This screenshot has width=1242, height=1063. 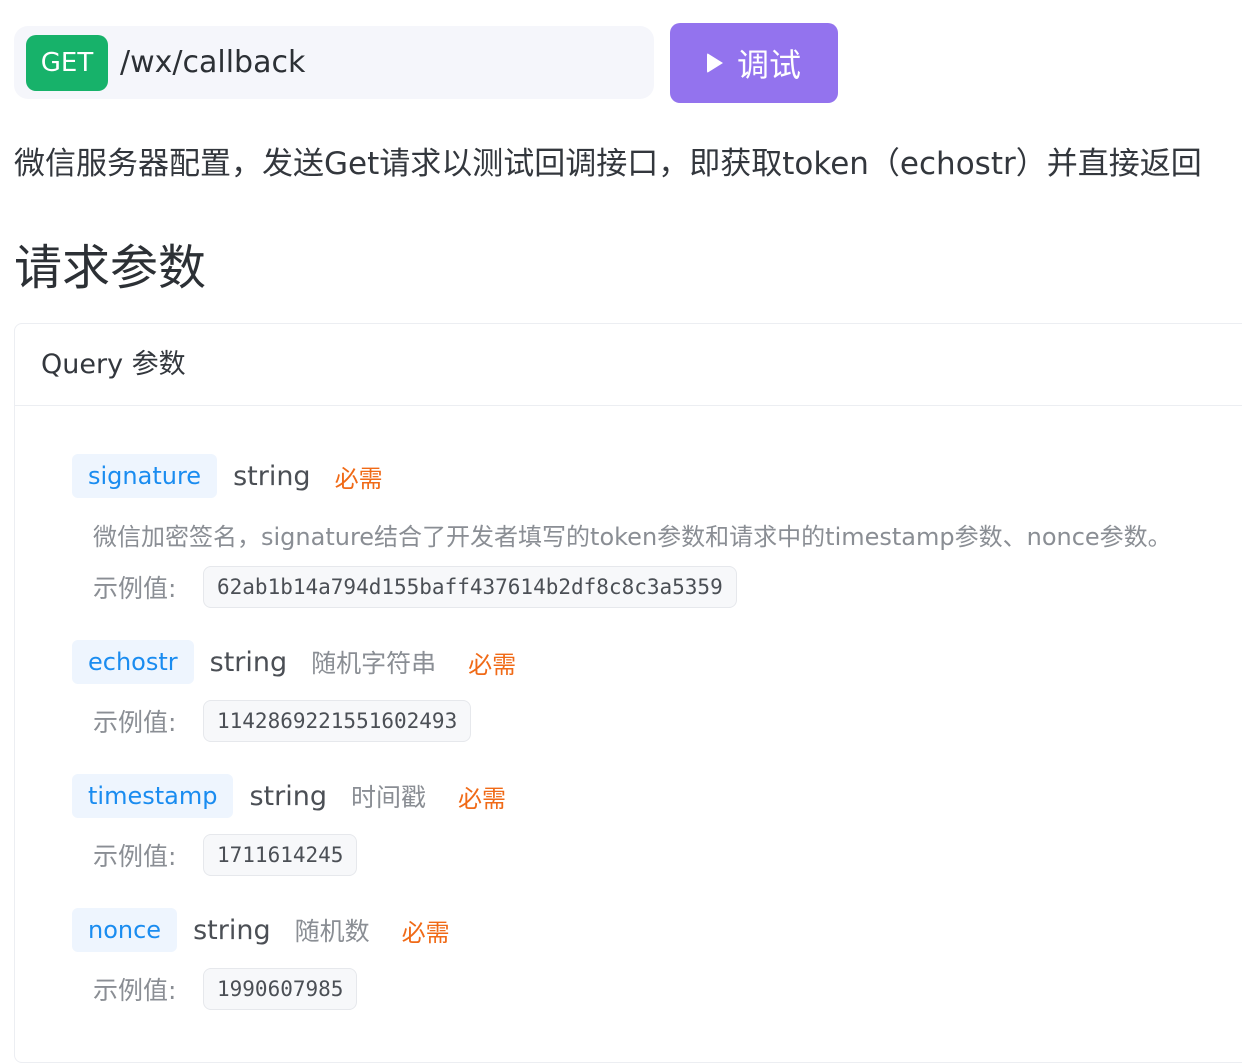 I want to click on param-timestamp-head: timestamp string 时间戳 必需, so click(x=289, y=796).